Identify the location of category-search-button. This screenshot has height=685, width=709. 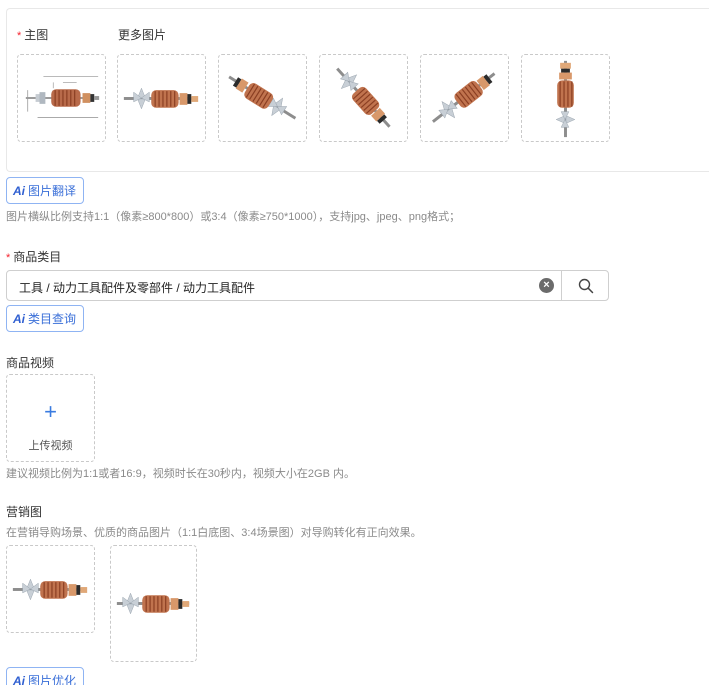
(585, 285).